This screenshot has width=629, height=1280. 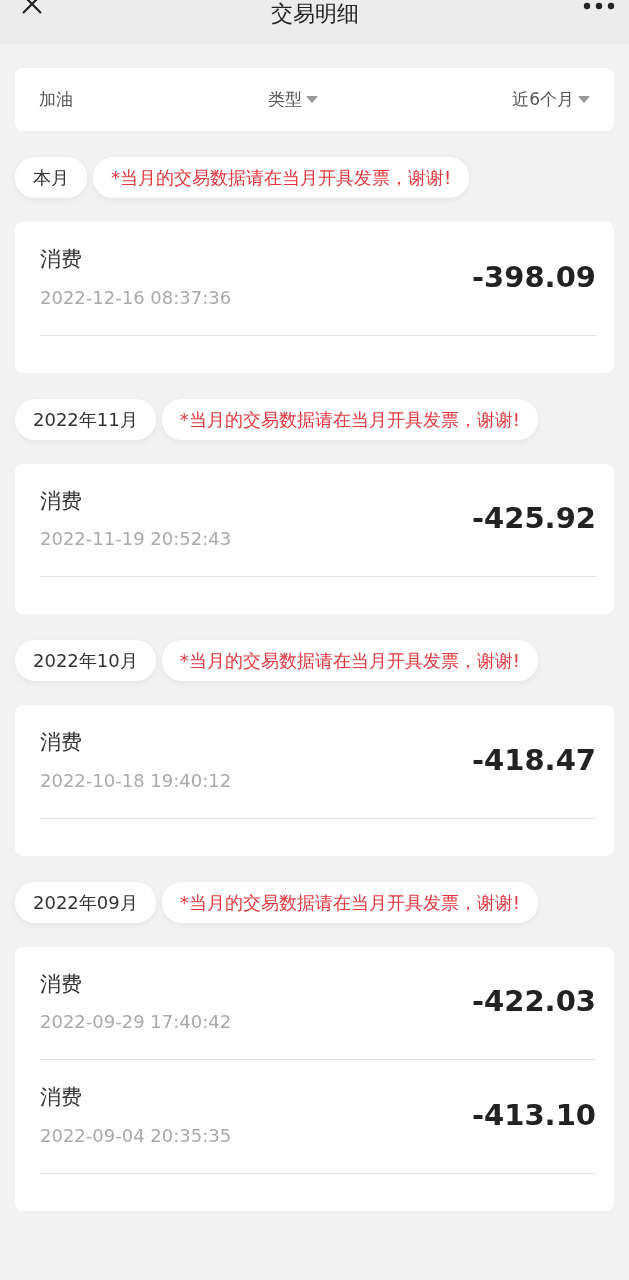 I want to click on transaction-time: 2022-12-16 08:37:36, so click(x=136, y=297).